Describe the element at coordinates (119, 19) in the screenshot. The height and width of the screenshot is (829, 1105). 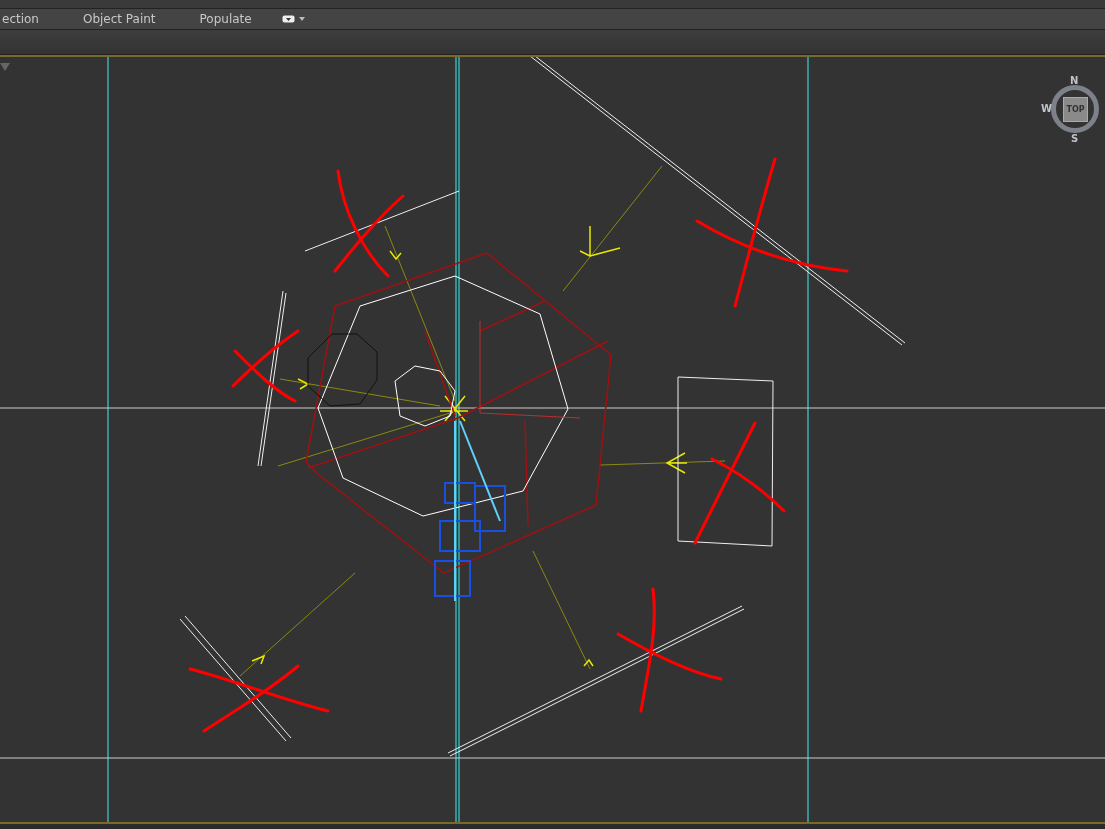
I see `ribbon-tab: Object Paint` at that location.